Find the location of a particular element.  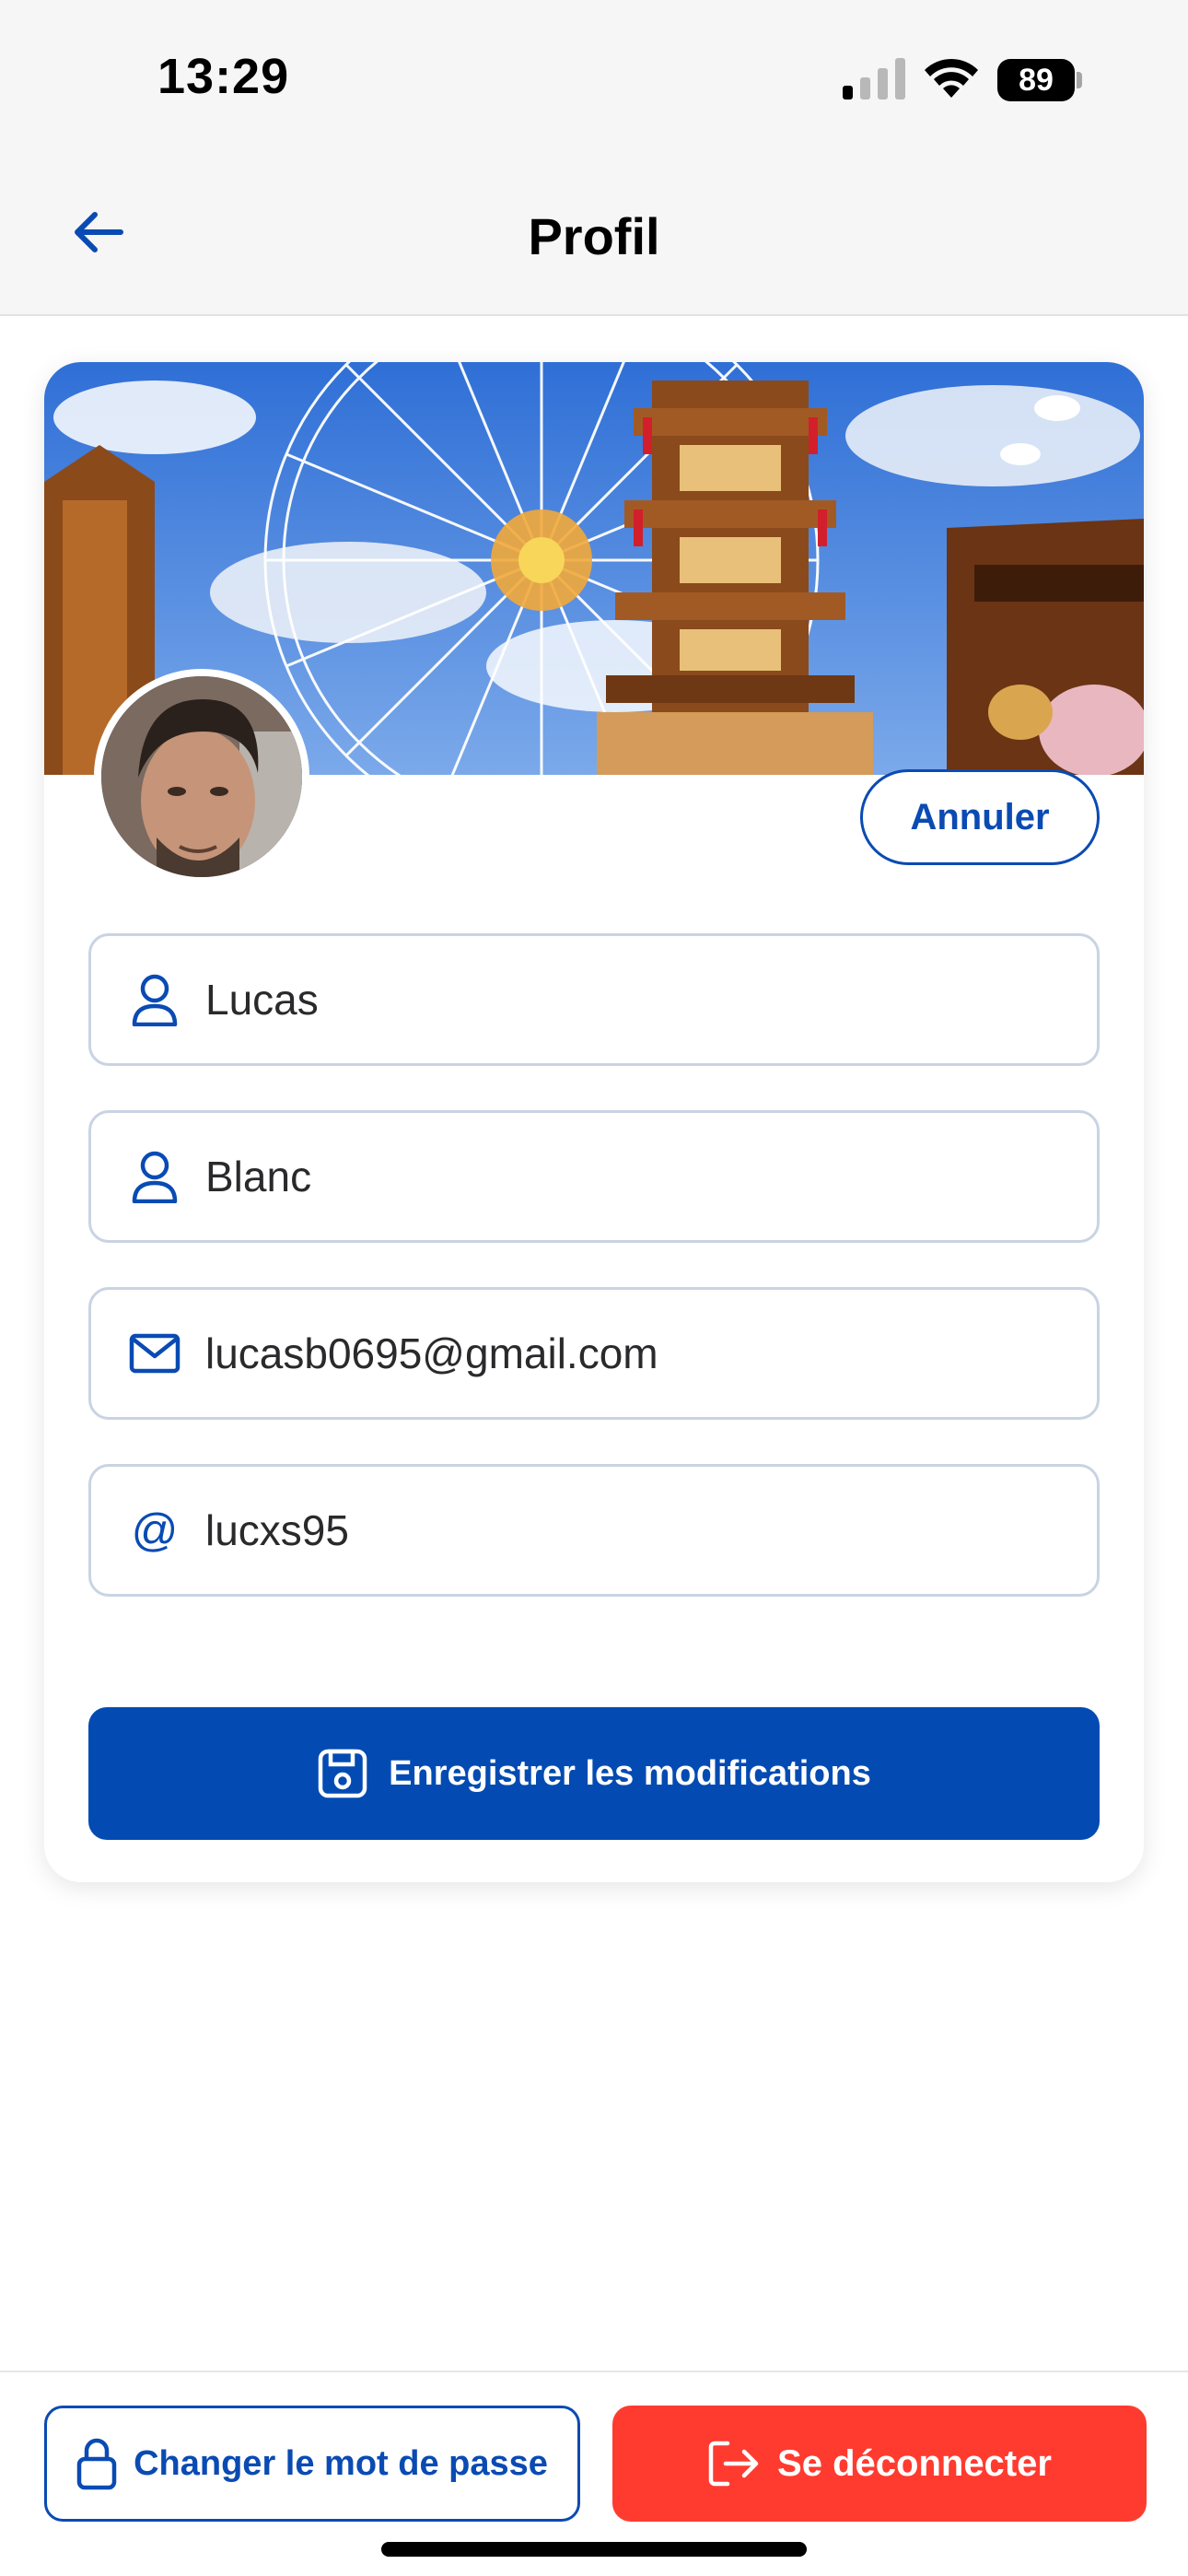

save-button-label: Enregistrer les modifications is located at coordinates (630, 1773).